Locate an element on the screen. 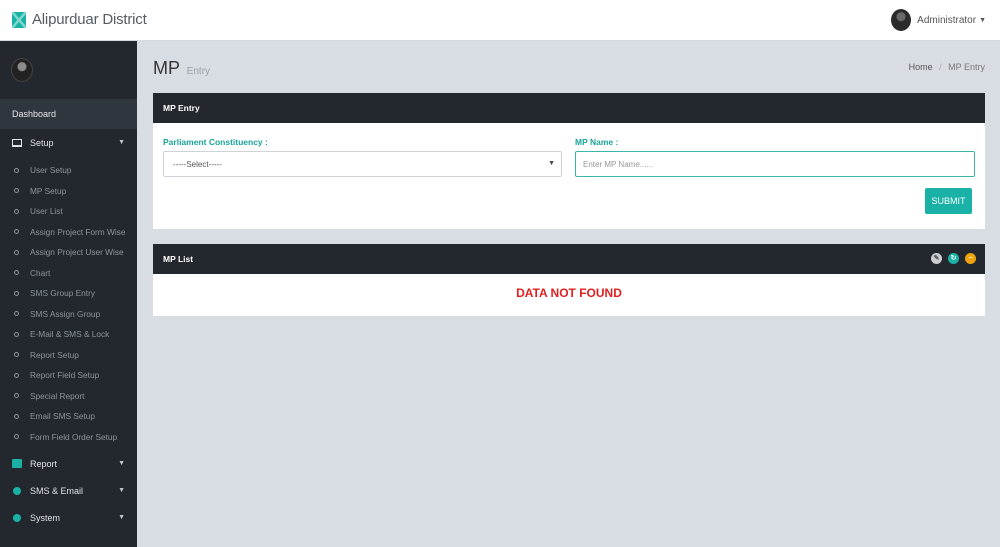 The width and height of the screenshot is (1000, 547). sidebar-item-sms-assign-group: SMS Assign Group is located at coordinates (68, 314).